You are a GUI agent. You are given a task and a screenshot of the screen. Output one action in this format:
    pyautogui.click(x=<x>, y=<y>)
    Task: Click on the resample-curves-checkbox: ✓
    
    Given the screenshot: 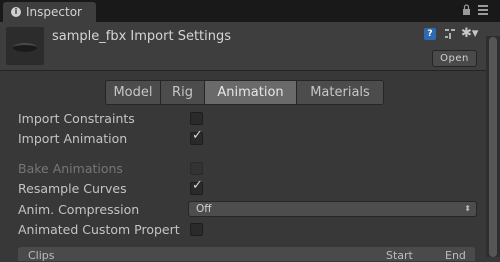 What is the action you would take?
    pyautogui.click(x=196, y=186)
    